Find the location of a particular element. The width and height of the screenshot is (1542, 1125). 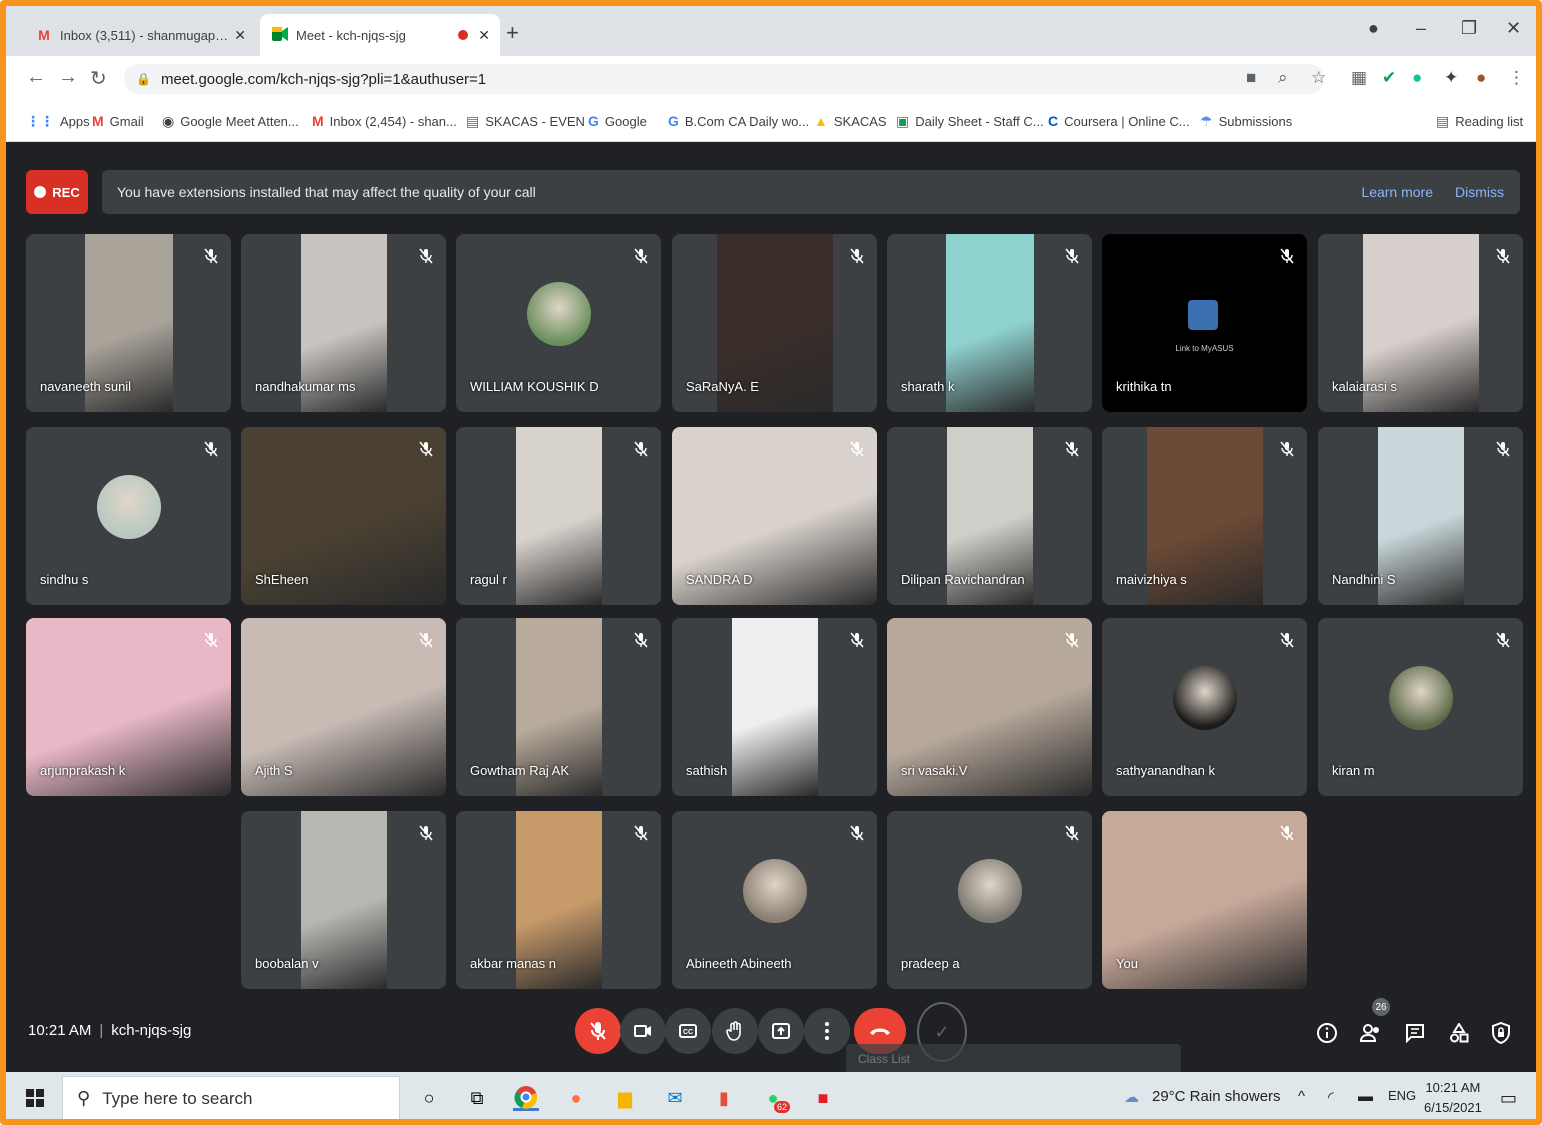

taskbar-clock: 10:21 AM 6/15/2021 is located at coordinates (1453, 1098).